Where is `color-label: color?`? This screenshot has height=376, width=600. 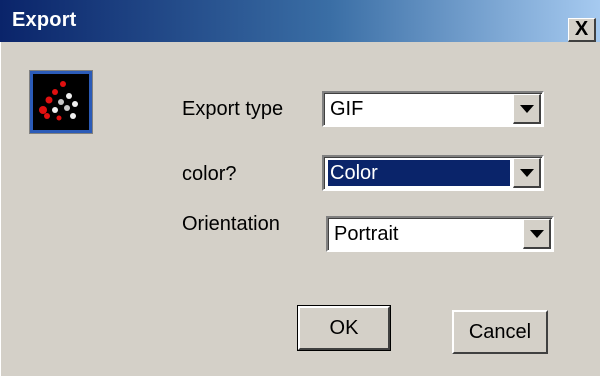
color-label: color? is located at coordinates (209, 174).